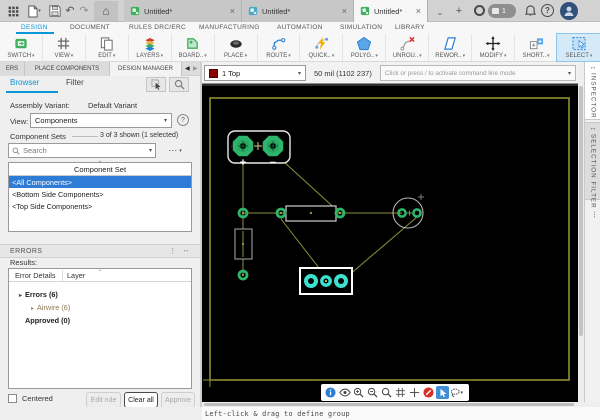 The height and width of the screenshot is (420, 600). What do you see at coordinates (479, 10) in the screenshot?
I see `extensions-icon` at bounding box center [479, 10].